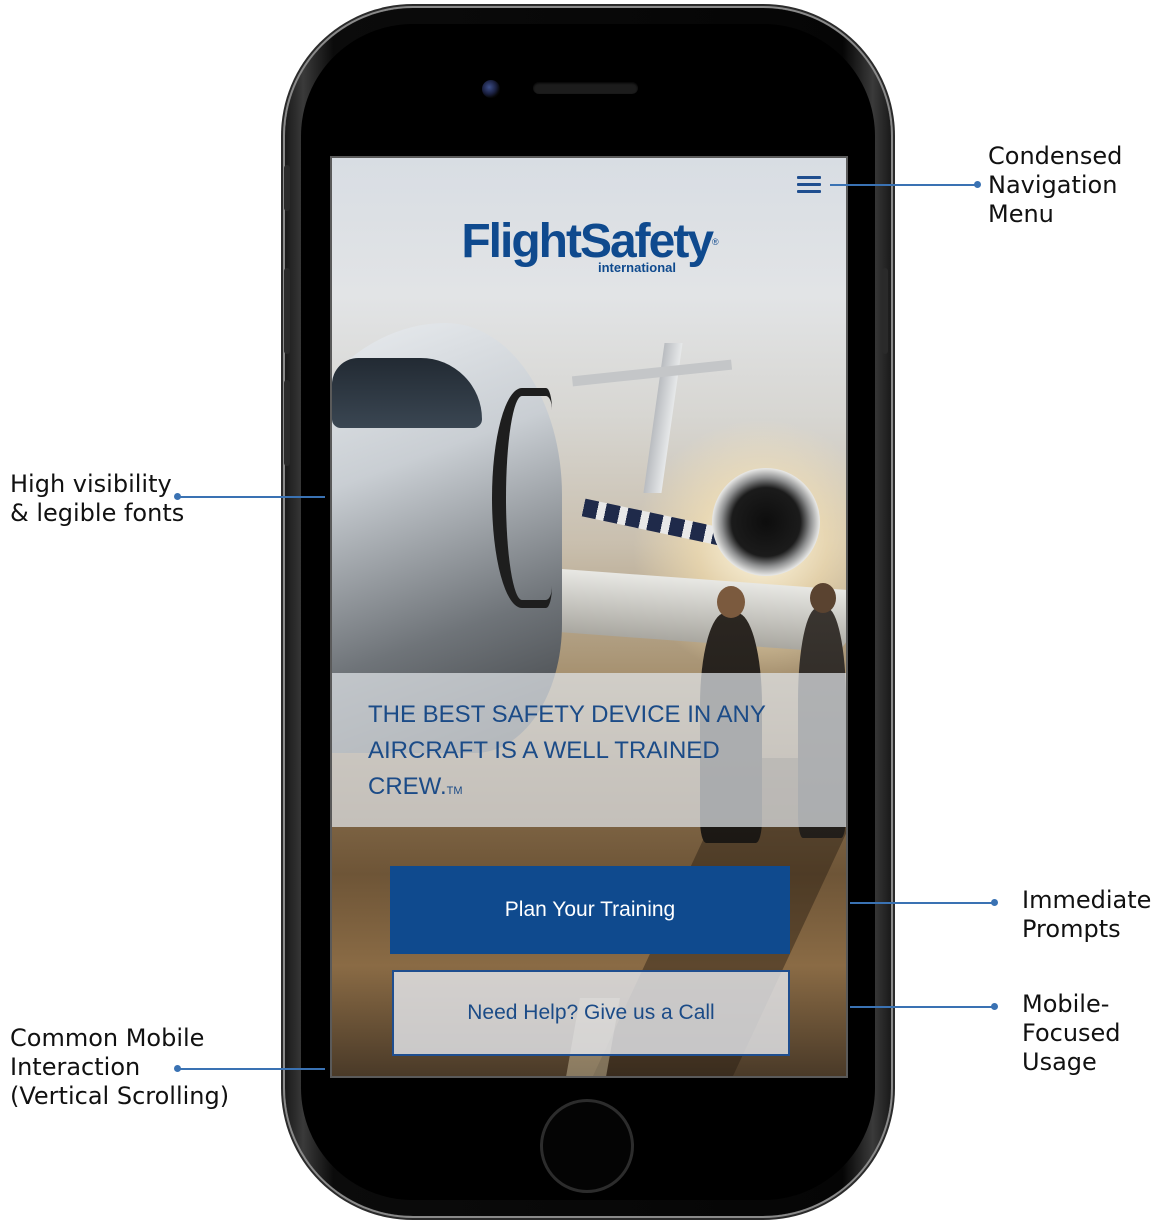 This screenshot has height=1220, width=1158. I want to click on call-us-button: Need Help? Give us a Call, so click(591, 1013).